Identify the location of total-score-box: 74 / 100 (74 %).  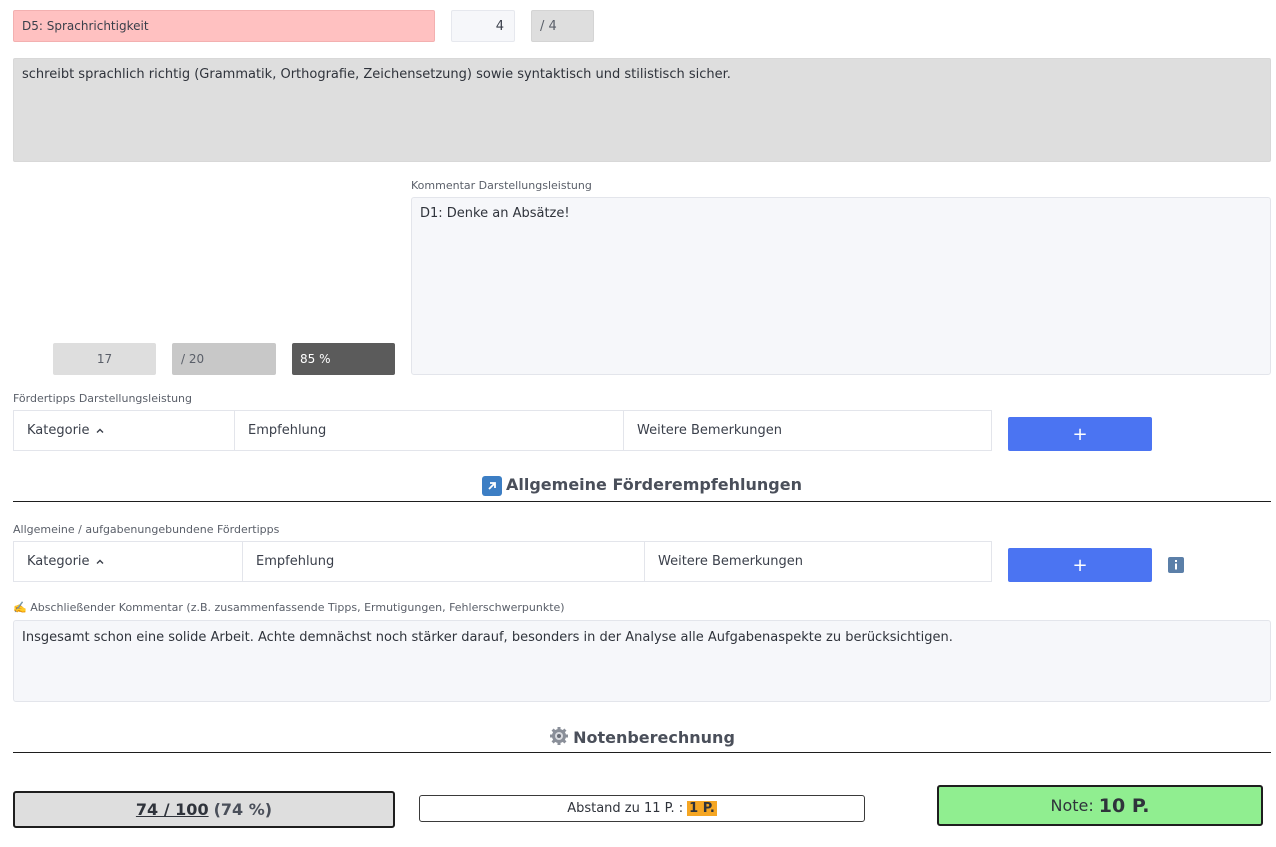
(204, 809).